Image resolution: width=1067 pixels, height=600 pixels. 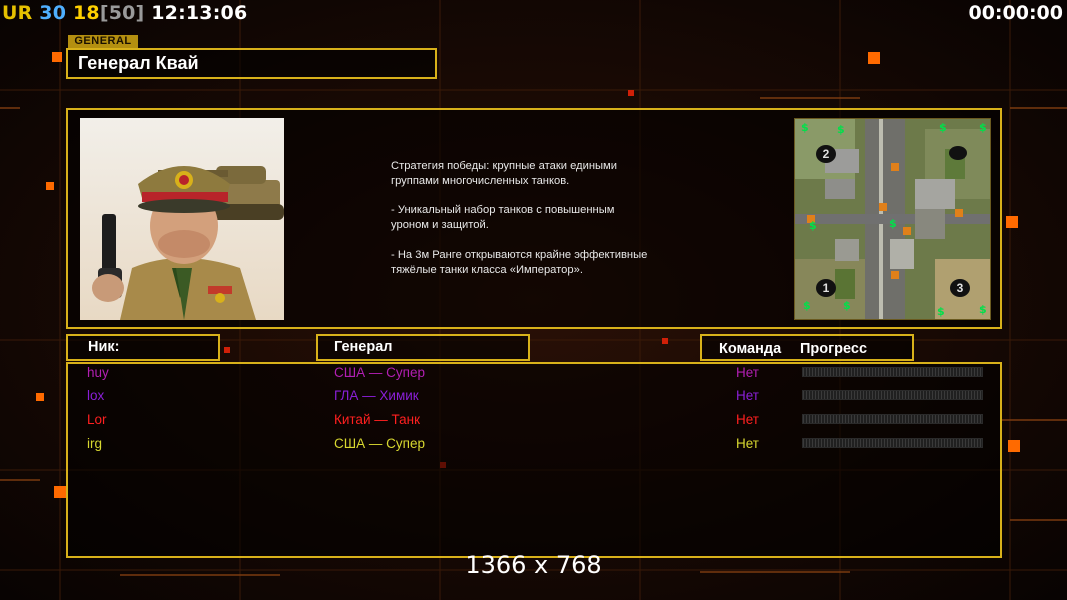 What do you see at coordinates (533, 373) in the screenshot?
I see `player-row: huy США — Супер Нет` at bounding box center [533, 373].